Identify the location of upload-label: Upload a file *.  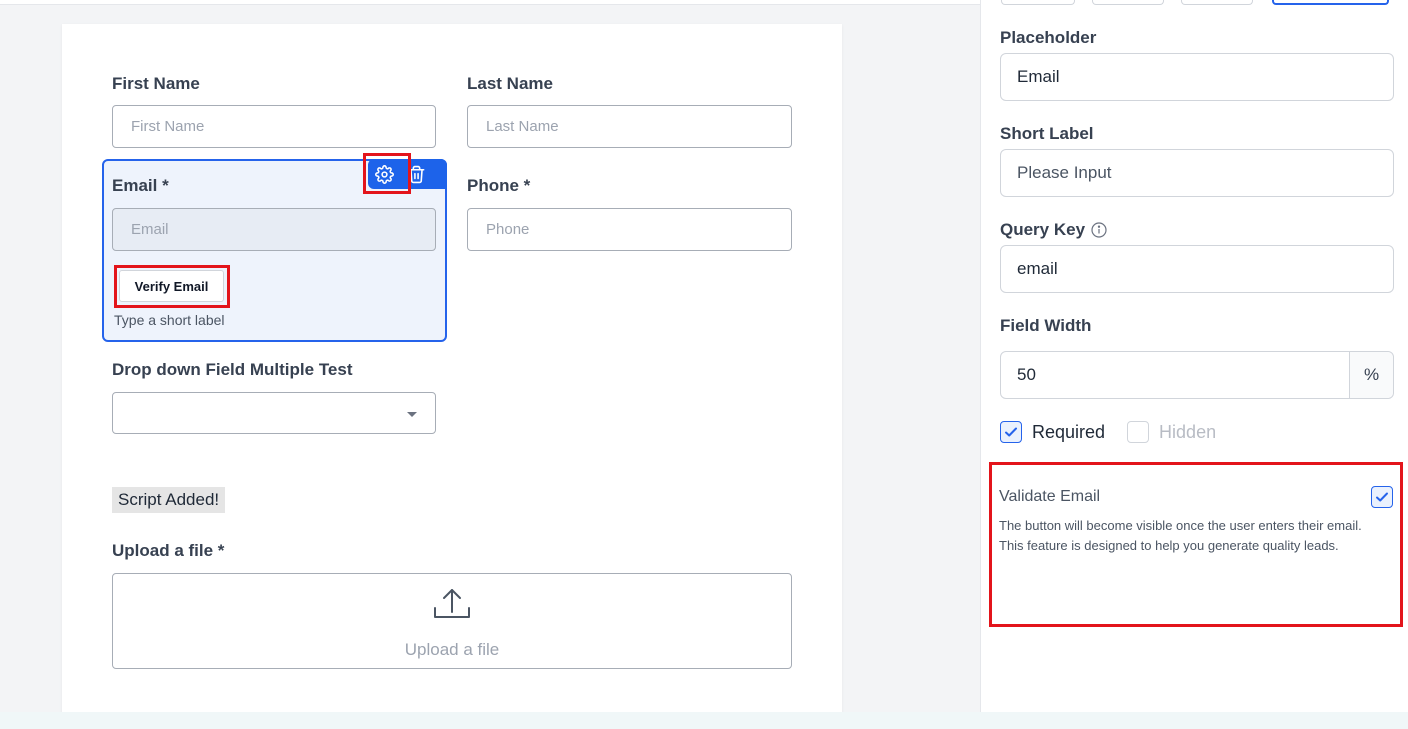
(168, 550).